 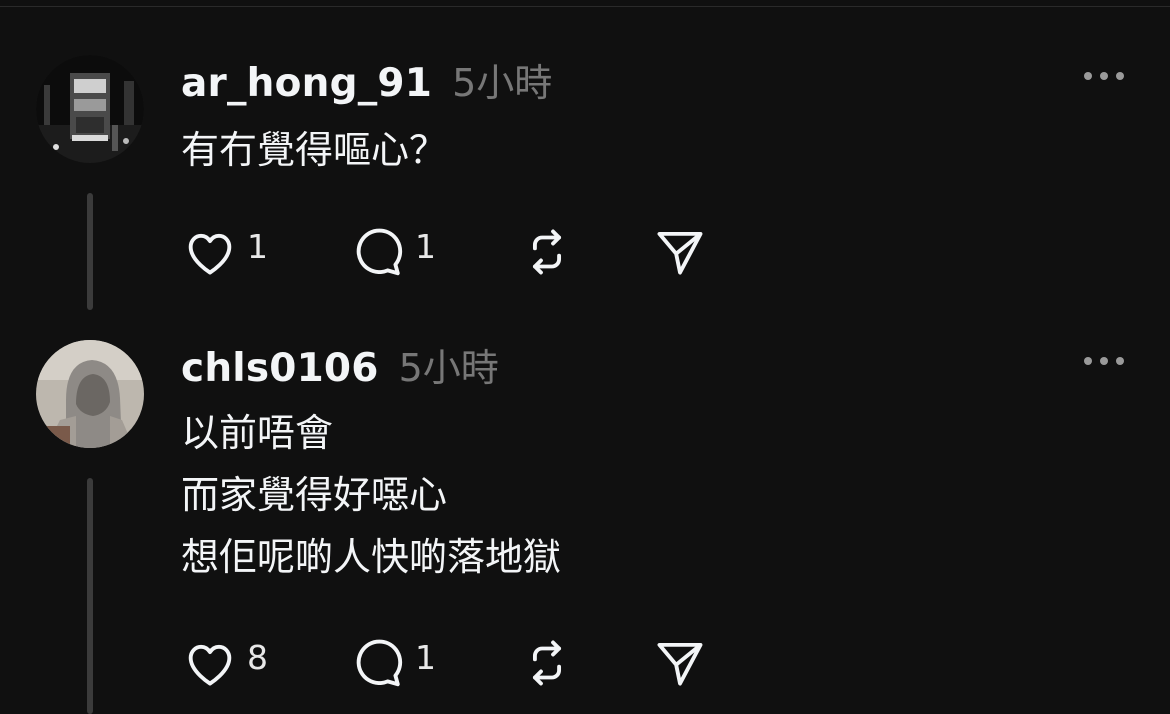 What do you see at coordinates (280, 368) in the screenshot?
I see `username: chls0106` at bounding box center [280, 368].